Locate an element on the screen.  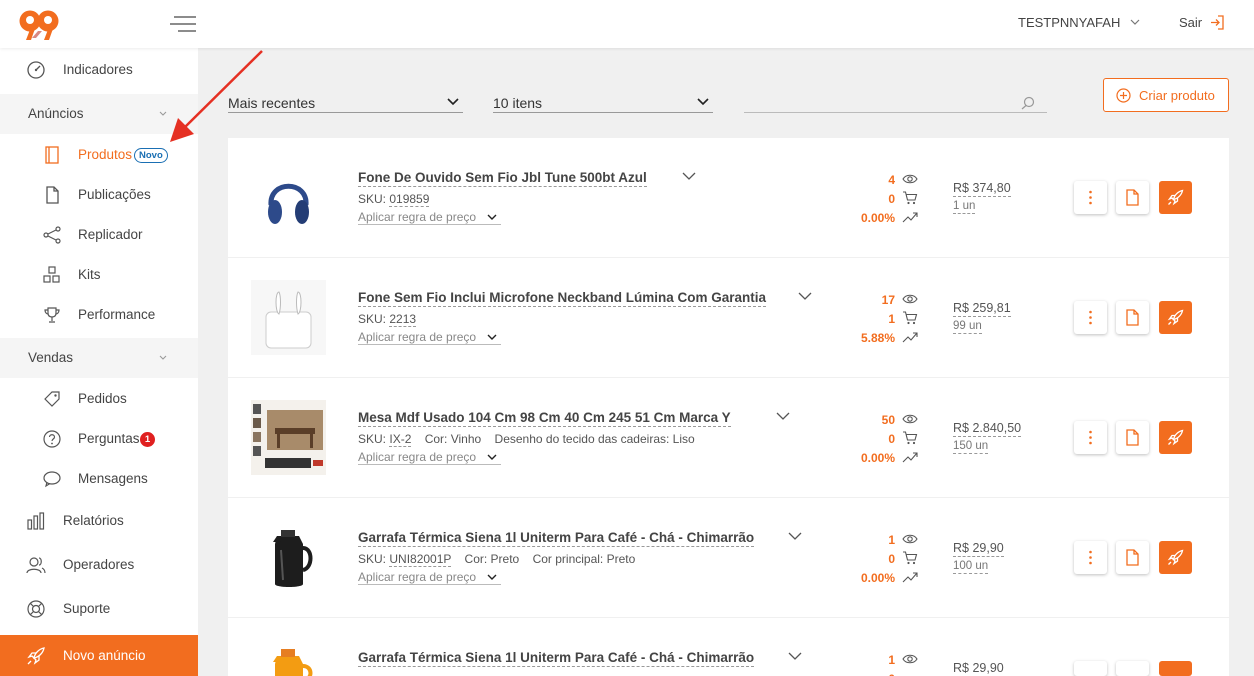
sidebar-item-label: Indicadores is located at coordinates (98, 69).